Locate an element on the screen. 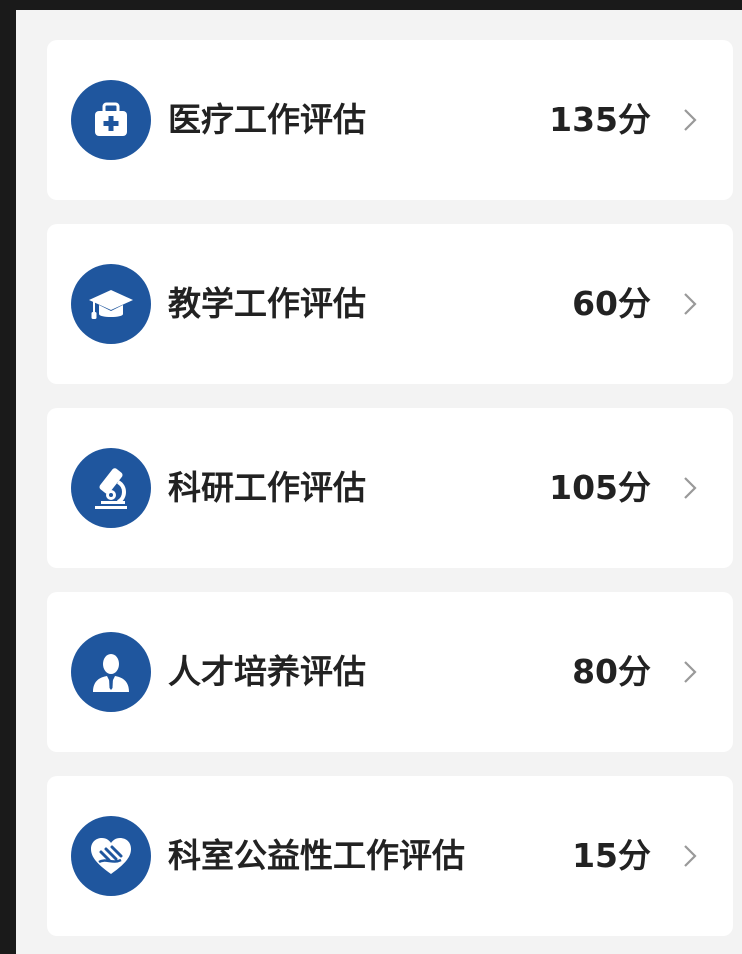  microscope-icon is located at coordinates (111, 488).